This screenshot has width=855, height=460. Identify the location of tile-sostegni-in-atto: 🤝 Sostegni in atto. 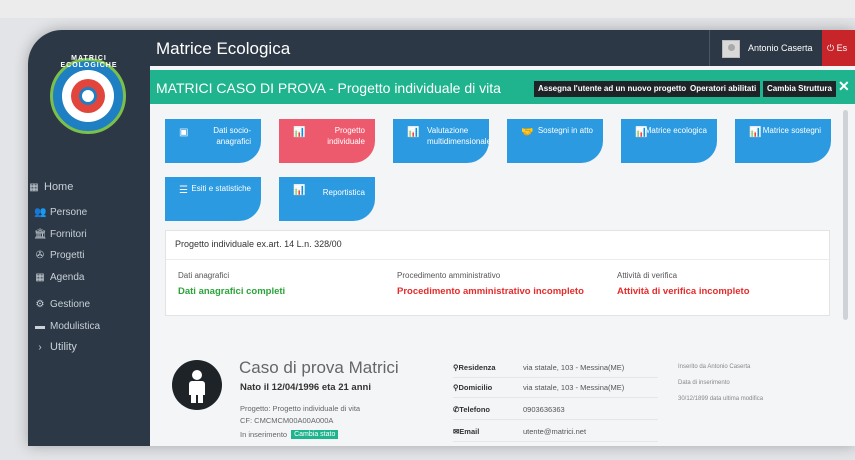
(555, 141).